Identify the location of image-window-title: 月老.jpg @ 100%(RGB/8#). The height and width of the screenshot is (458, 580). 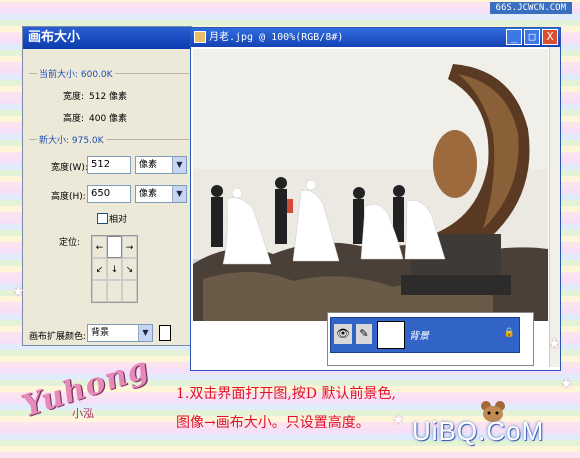
(276, 37).